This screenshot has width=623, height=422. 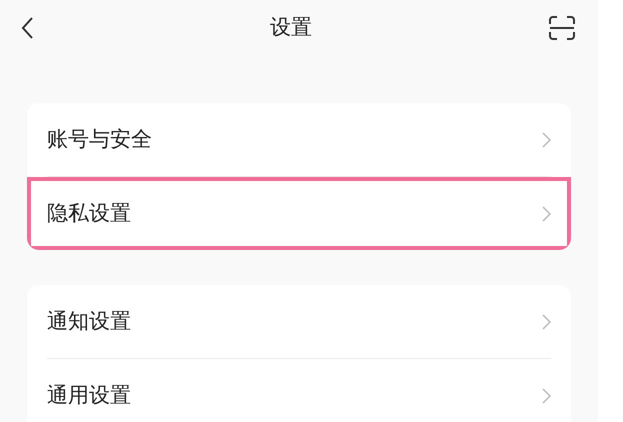 I want to click on back-icon, so click(x=27, y=28).